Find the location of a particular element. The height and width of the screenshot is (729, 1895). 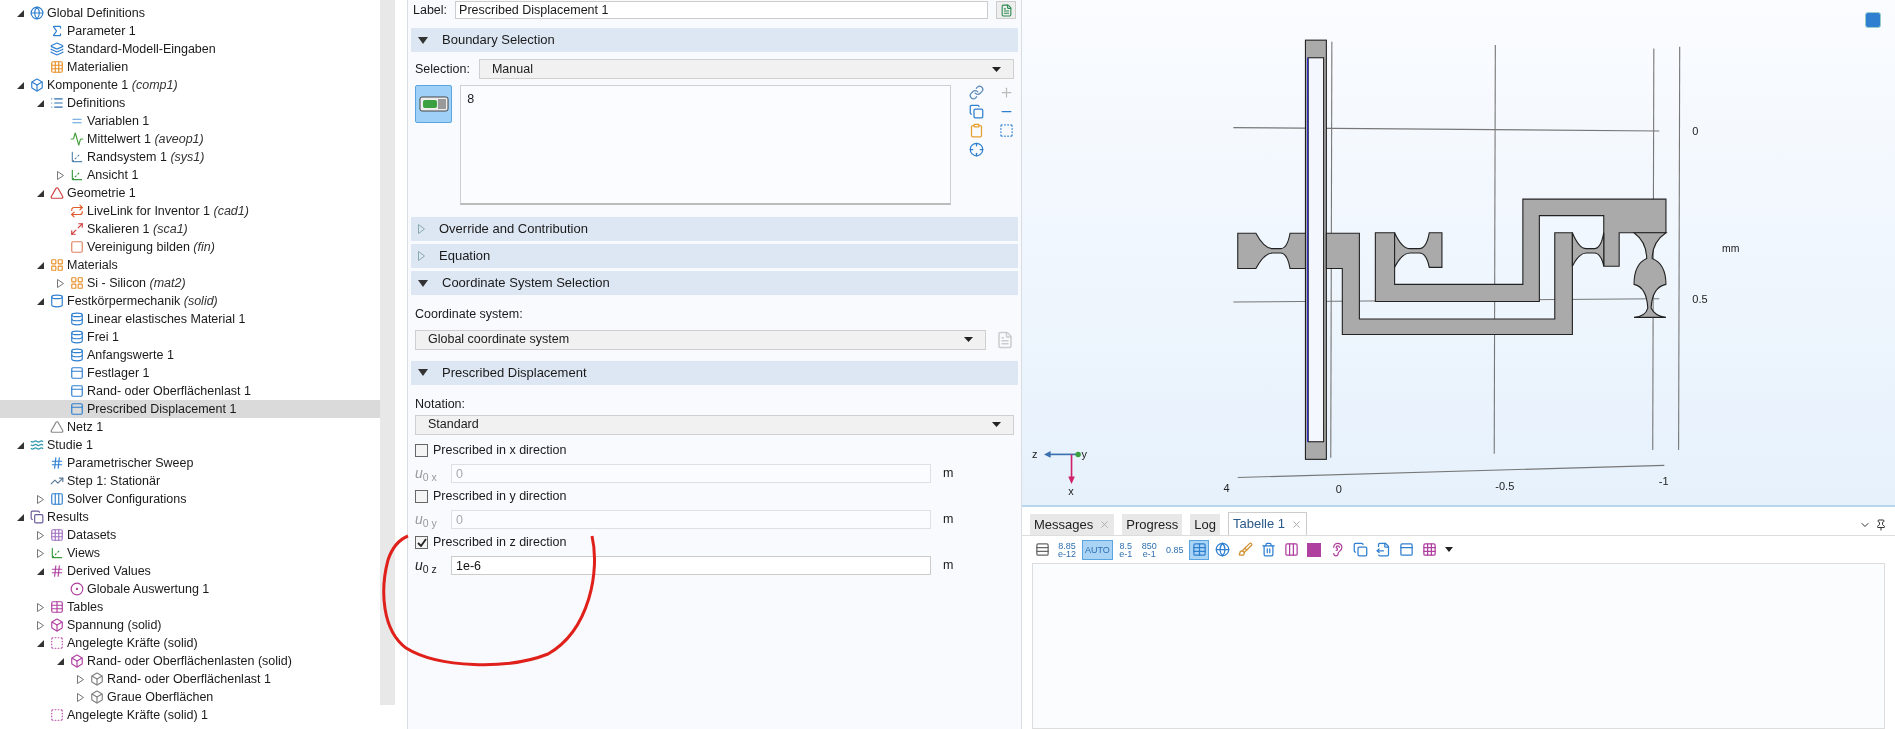

tree-item: Frei 1 is located at coordinates (190, 337).